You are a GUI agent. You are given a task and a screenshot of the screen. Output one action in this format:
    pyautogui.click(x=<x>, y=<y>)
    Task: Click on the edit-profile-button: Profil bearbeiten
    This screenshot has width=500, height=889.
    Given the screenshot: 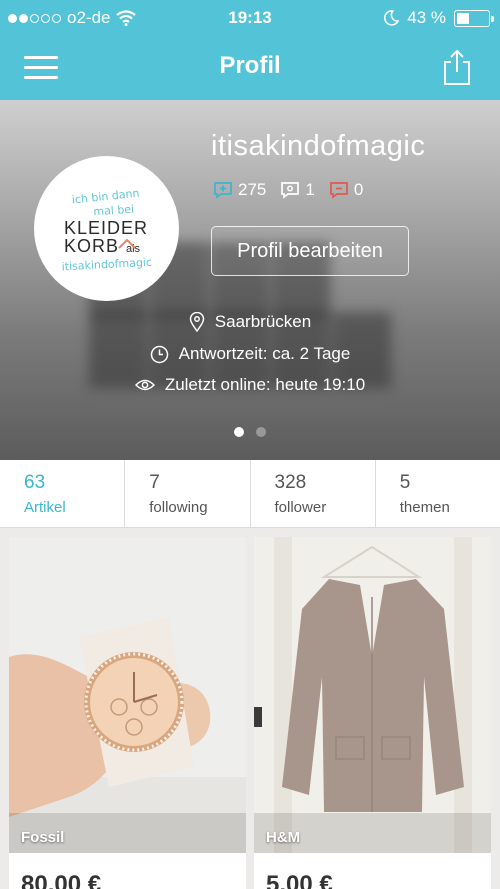 What is the action you would take?
    pyautogui.click(x=310, y=251)
    